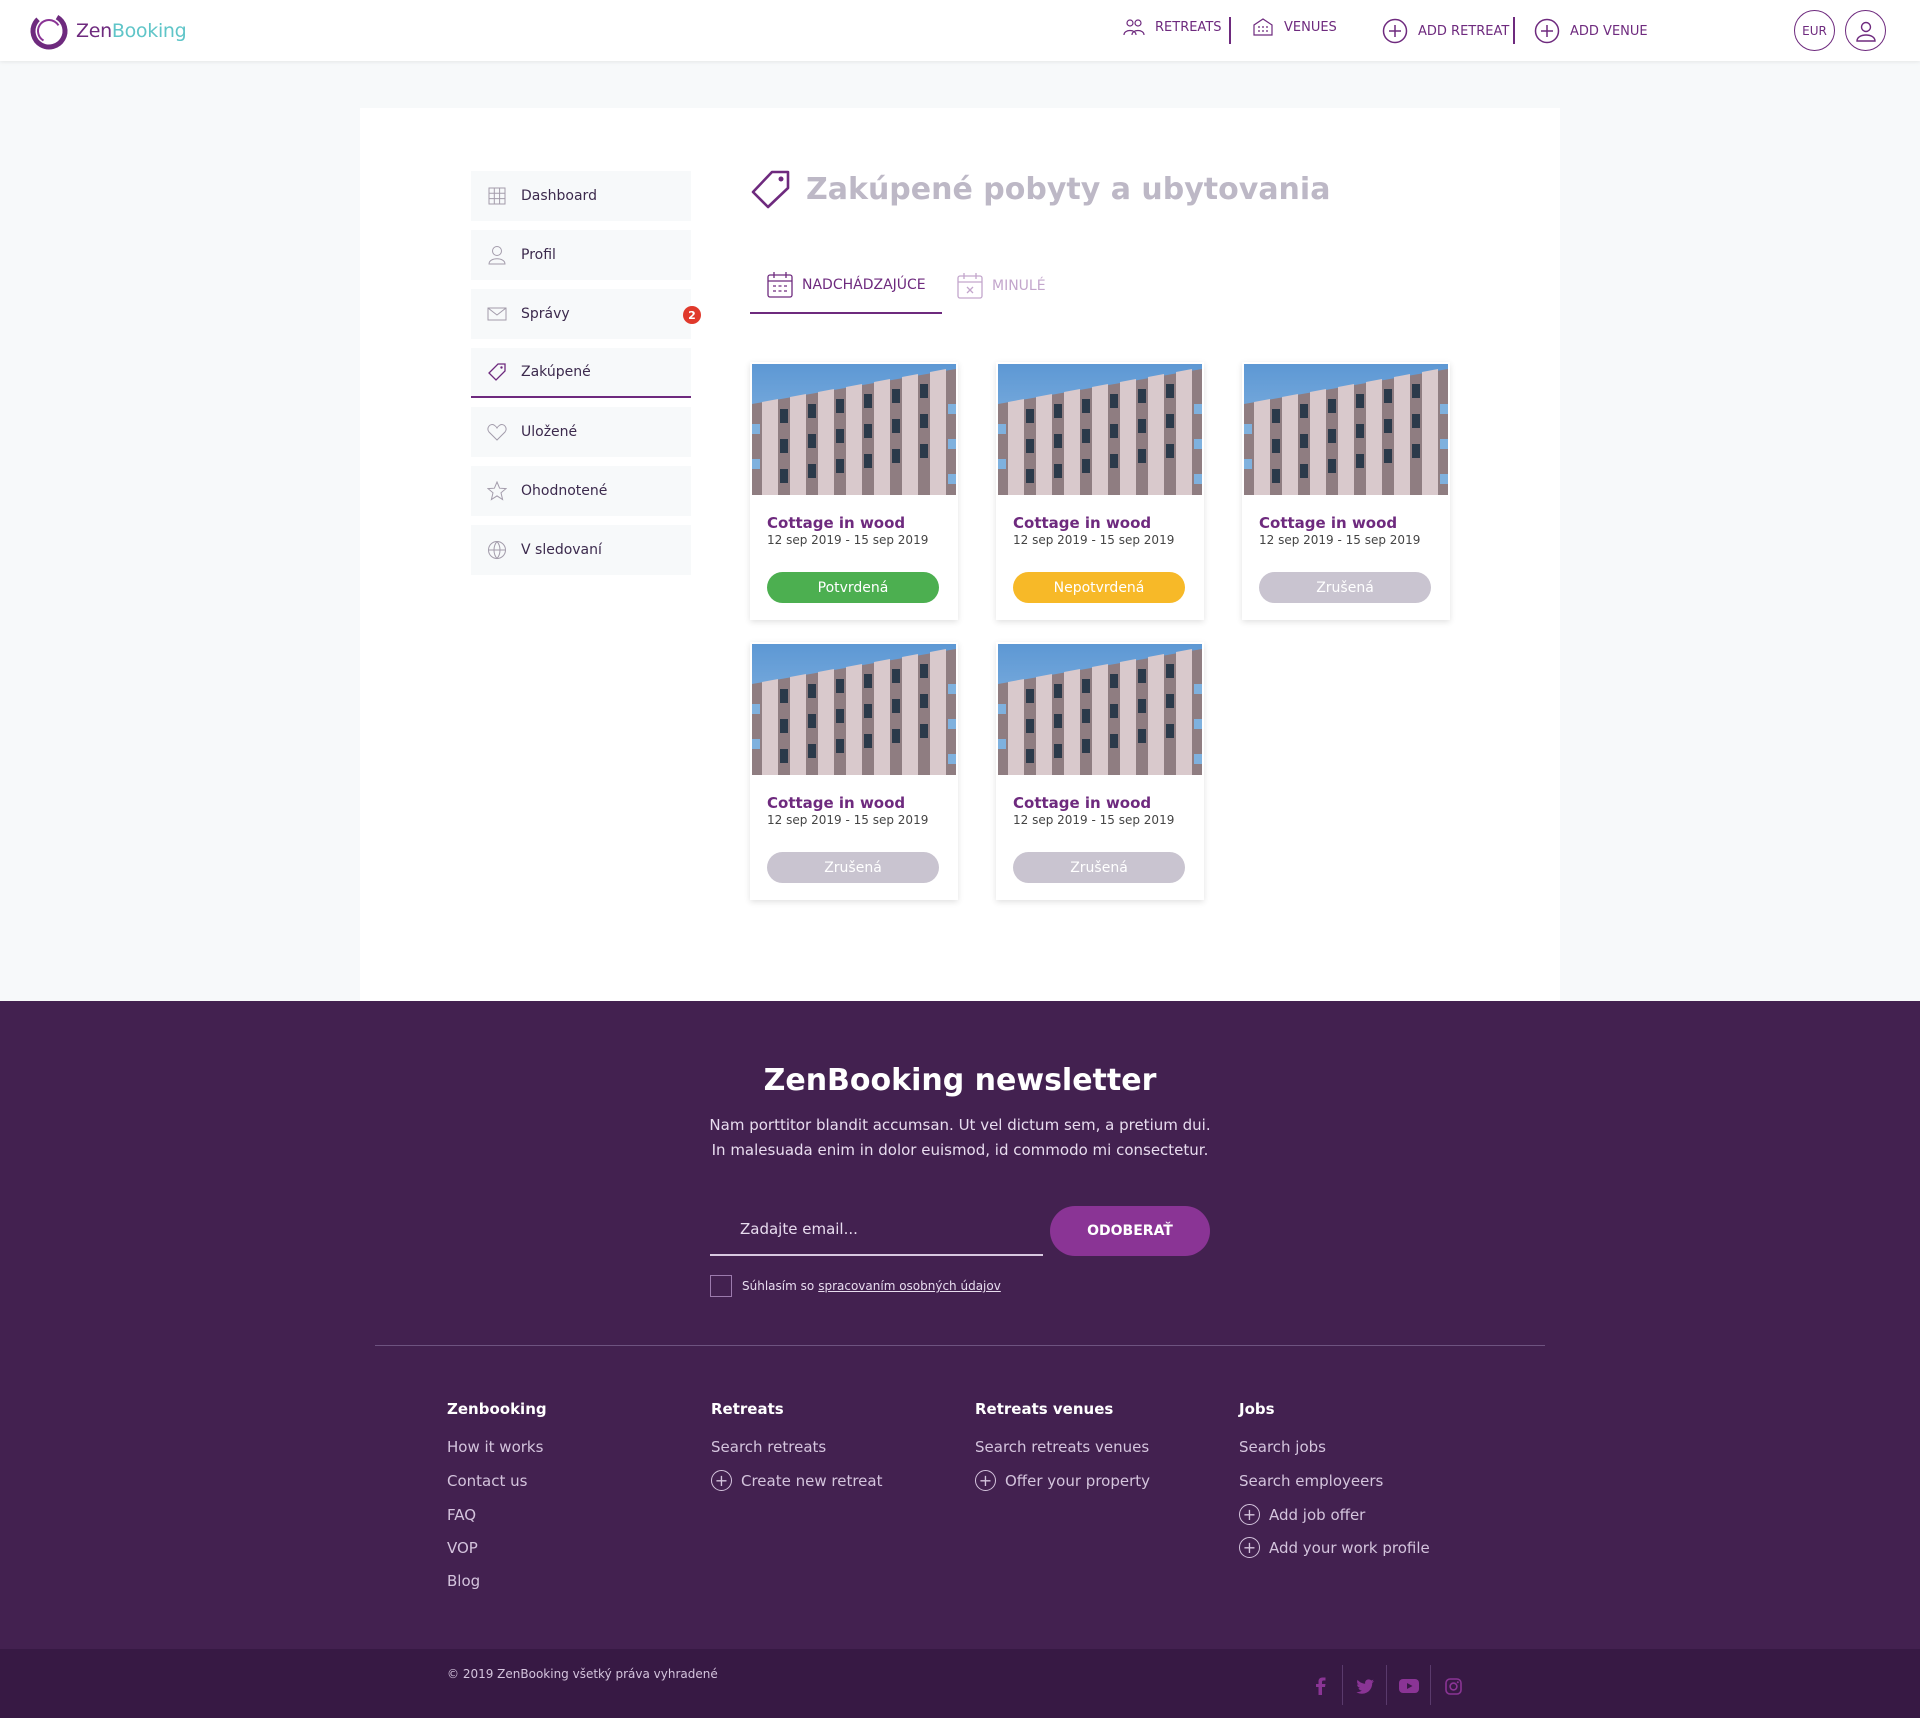 The image size is (1920, 1718). What do you see at coordinates (1294, 27) in the screenshot?
I see `nav-venues: VENUES` at bounding box center [1294, 27].